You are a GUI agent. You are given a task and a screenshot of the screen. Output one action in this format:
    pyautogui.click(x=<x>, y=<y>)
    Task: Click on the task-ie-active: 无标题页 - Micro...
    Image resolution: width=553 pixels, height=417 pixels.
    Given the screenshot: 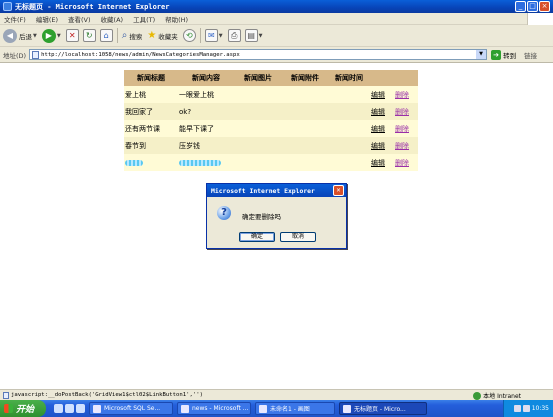 What is the action you would take?
    pyautogui.click(x=383, y=408)
    